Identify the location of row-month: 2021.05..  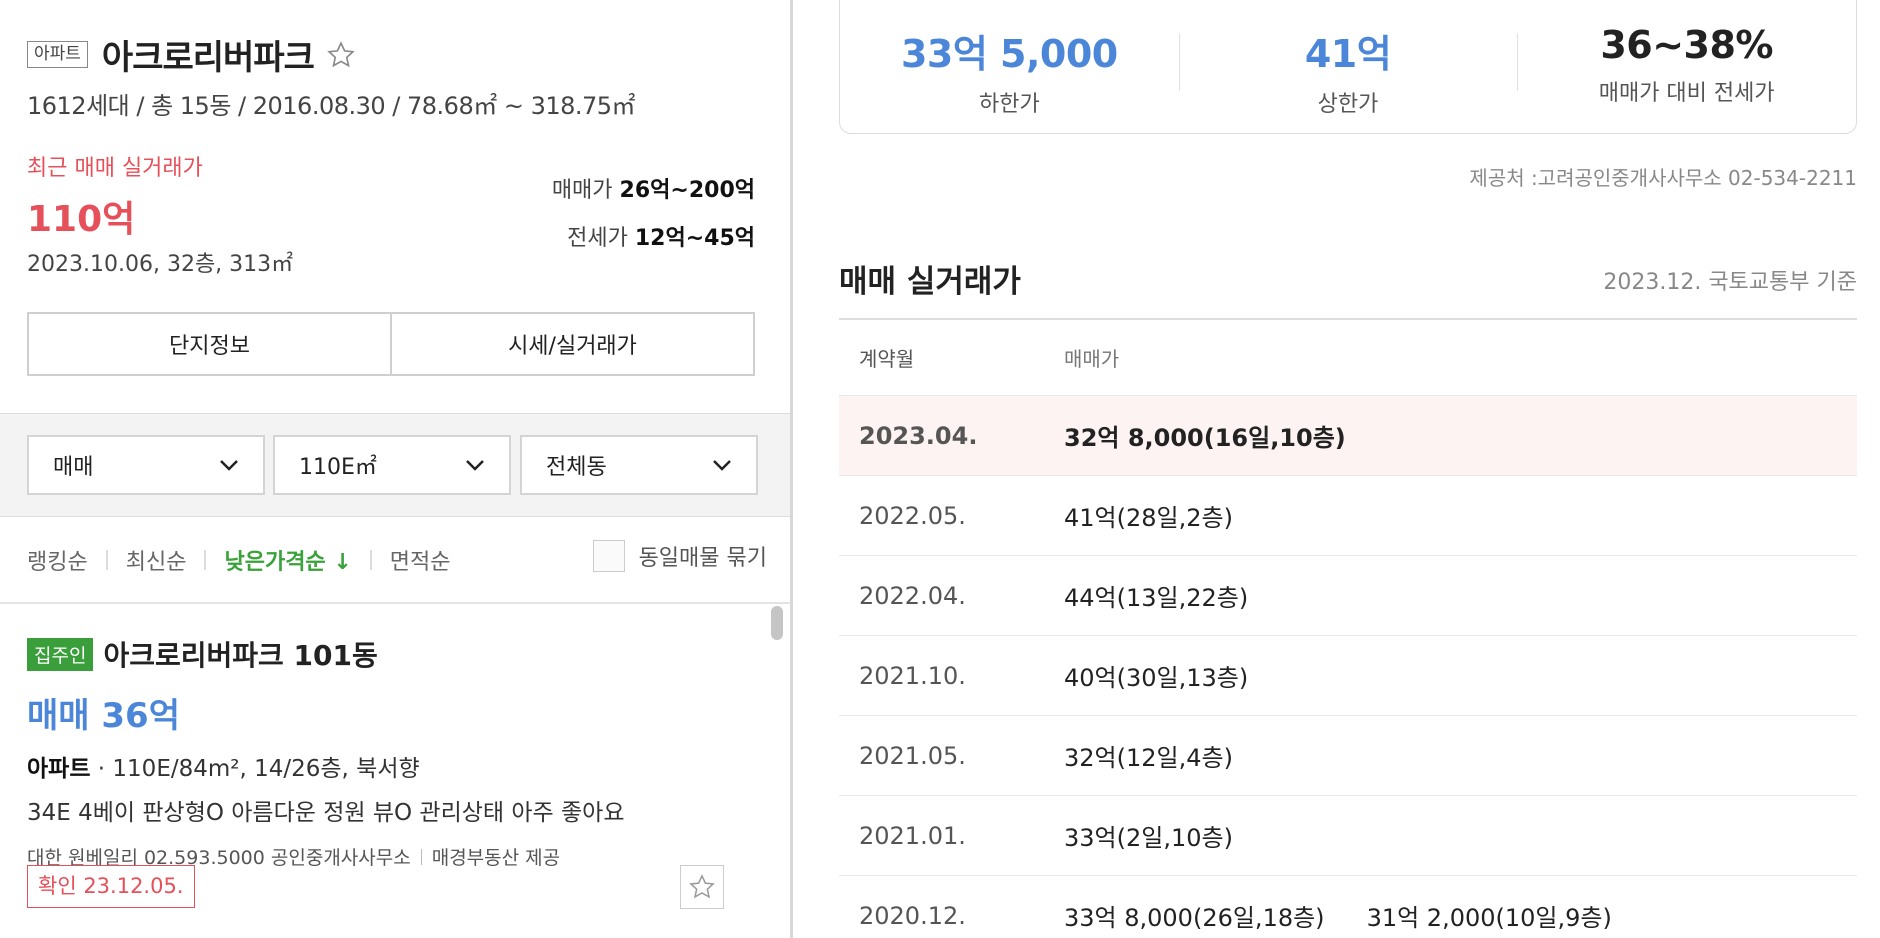
(912, 755).